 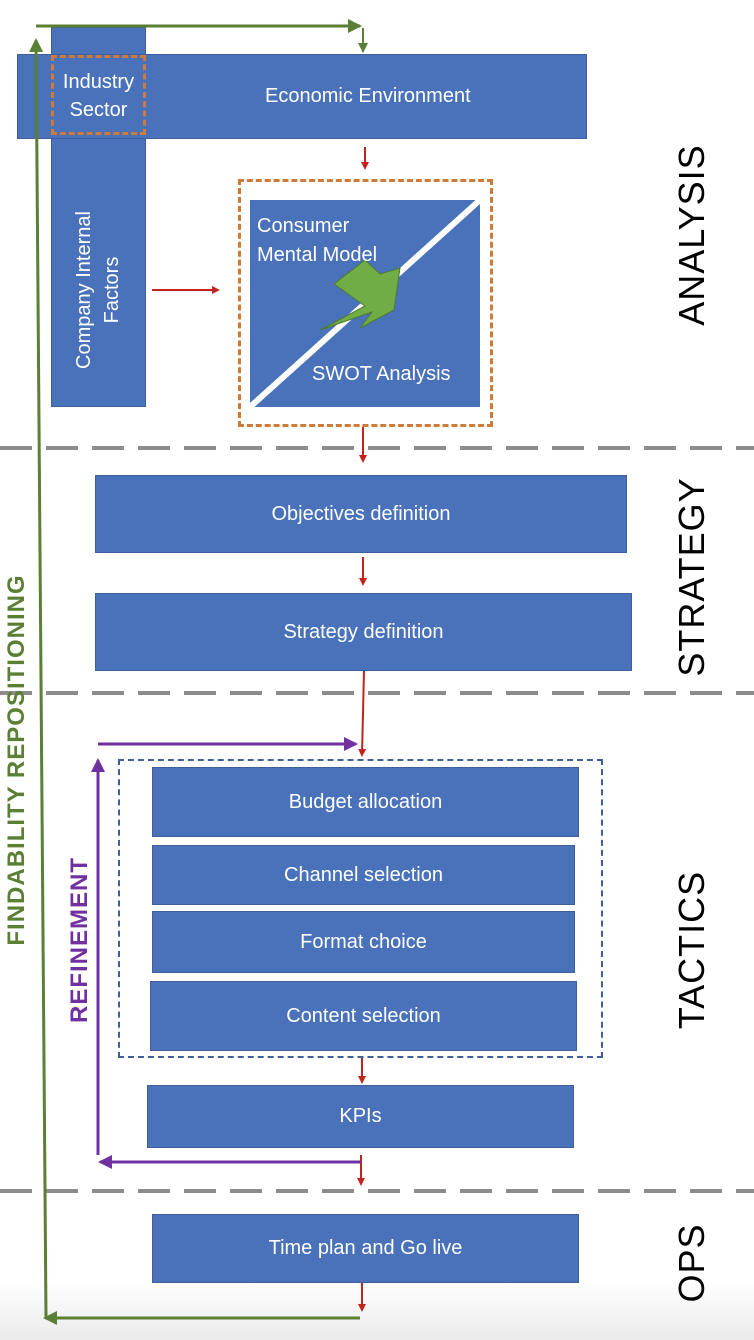 What do you see at coordinates (112, 290) in the screenshot?
I see `company-internal-line2: Factors` at bounding box center [112, 290].